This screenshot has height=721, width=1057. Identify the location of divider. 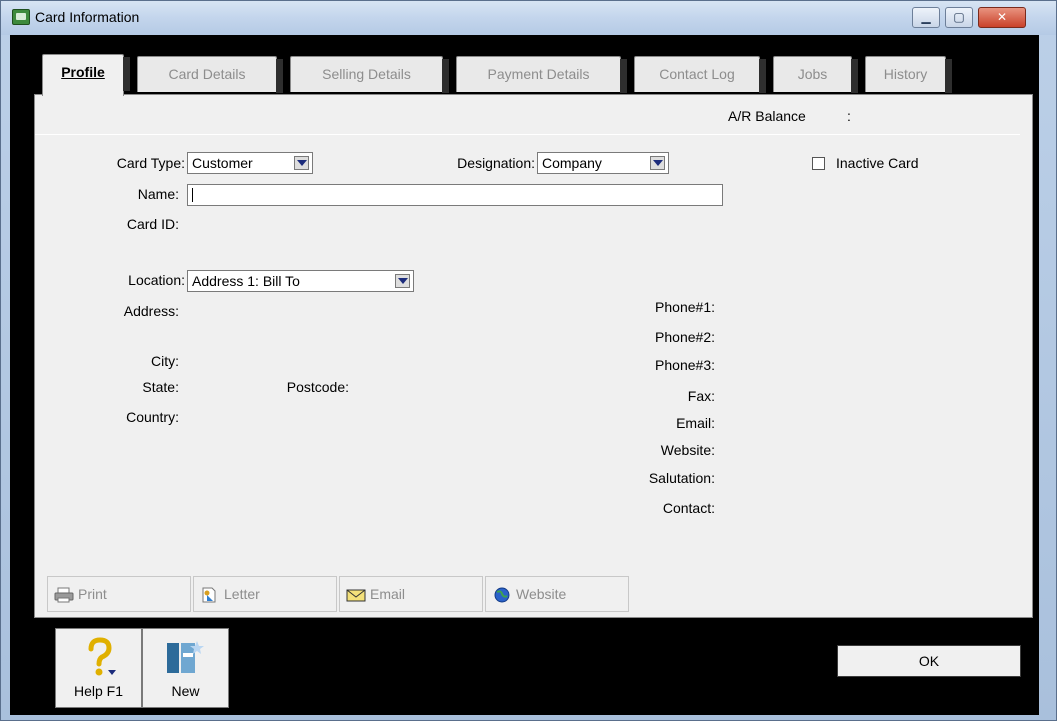
(527, 134).